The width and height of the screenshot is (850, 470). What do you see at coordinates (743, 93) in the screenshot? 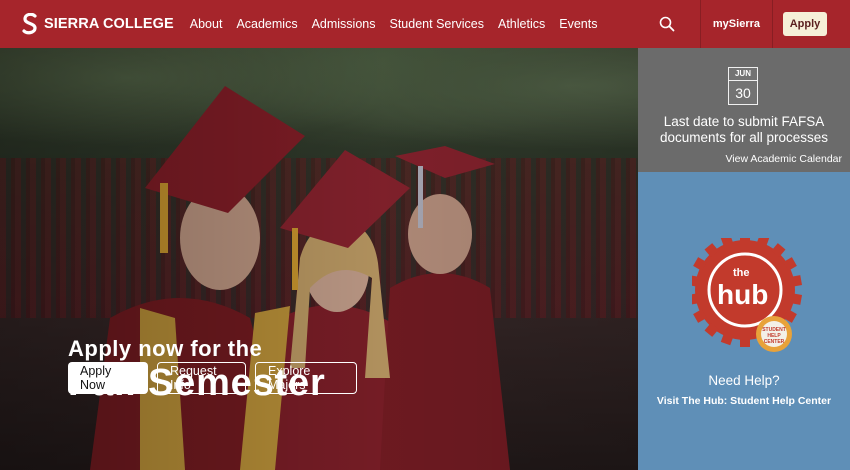
I see `date-day: 30` at bounding box center [743, 93].